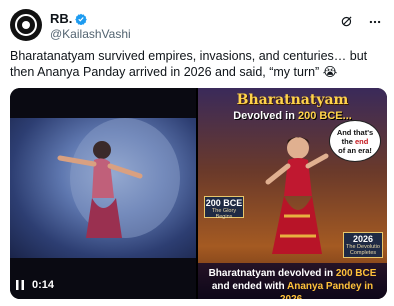 Image resolution: width=394 pixels, height=306 pixels. I want to click on badge-2026: 2026 The Devolutio Completes, so click(363, 245).